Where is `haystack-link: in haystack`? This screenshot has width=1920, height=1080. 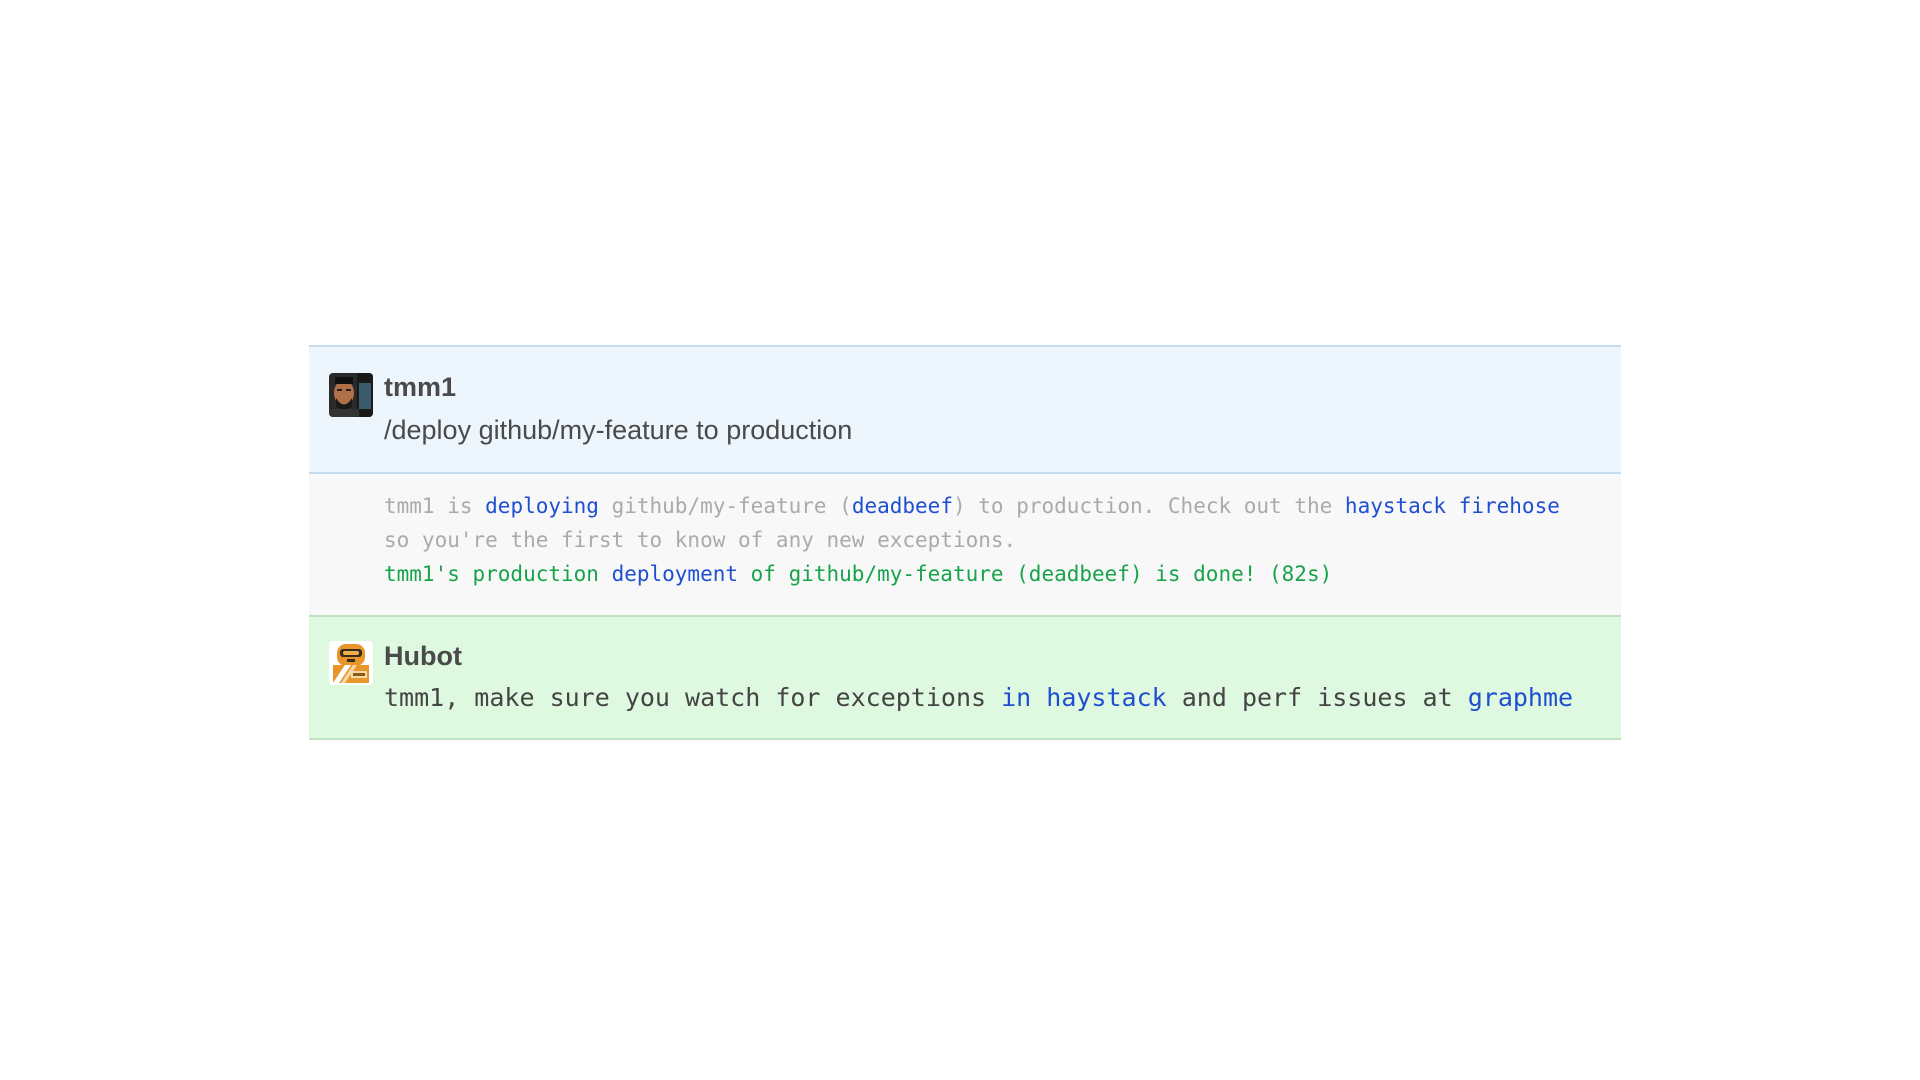 haystack-link: in haystack is located at coordinates (1084, 697).